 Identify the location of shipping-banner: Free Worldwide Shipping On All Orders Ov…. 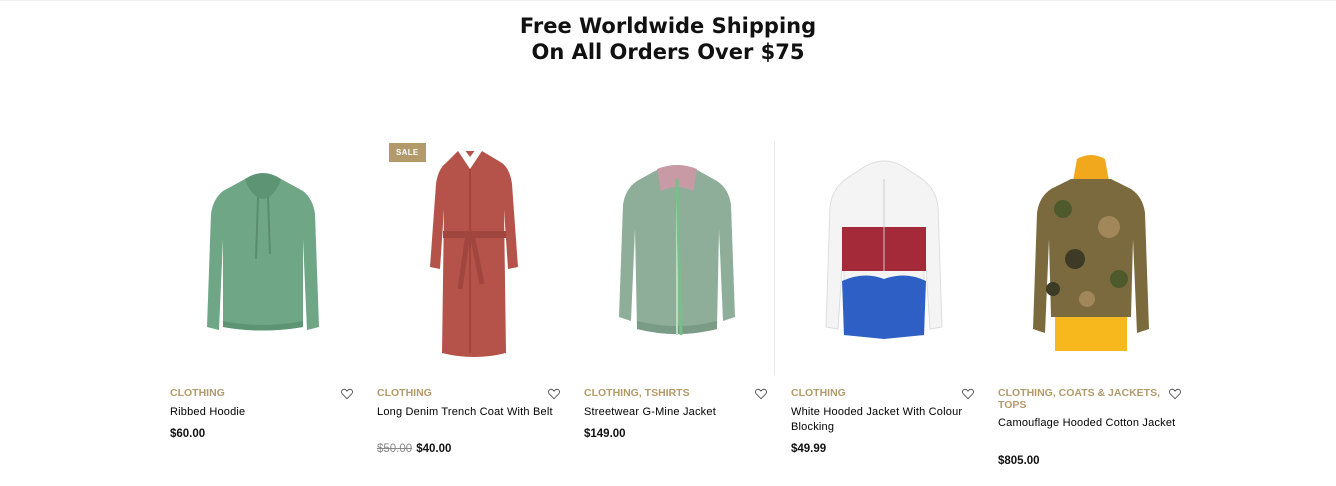
(668, 39).